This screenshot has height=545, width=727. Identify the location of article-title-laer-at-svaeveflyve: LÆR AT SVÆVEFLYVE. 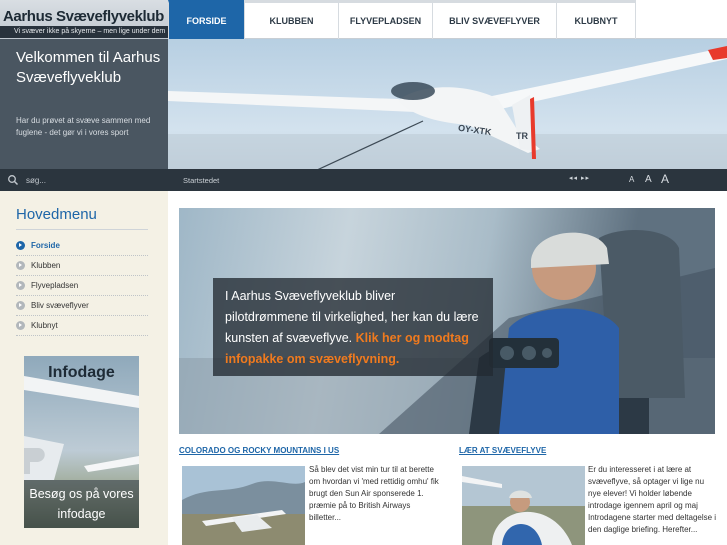
(502, 450).